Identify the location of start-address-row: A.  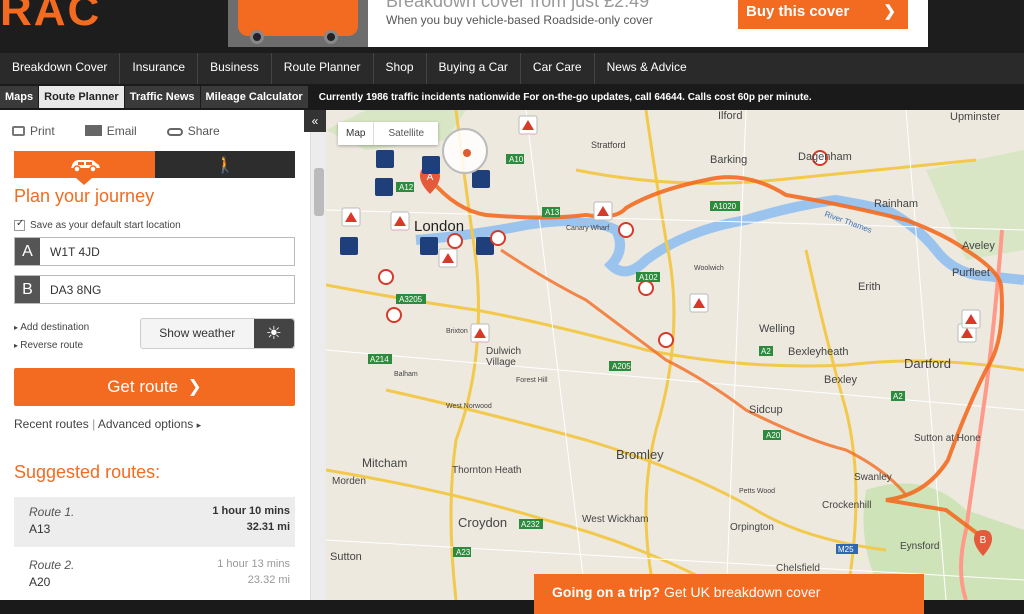
(154, 251).